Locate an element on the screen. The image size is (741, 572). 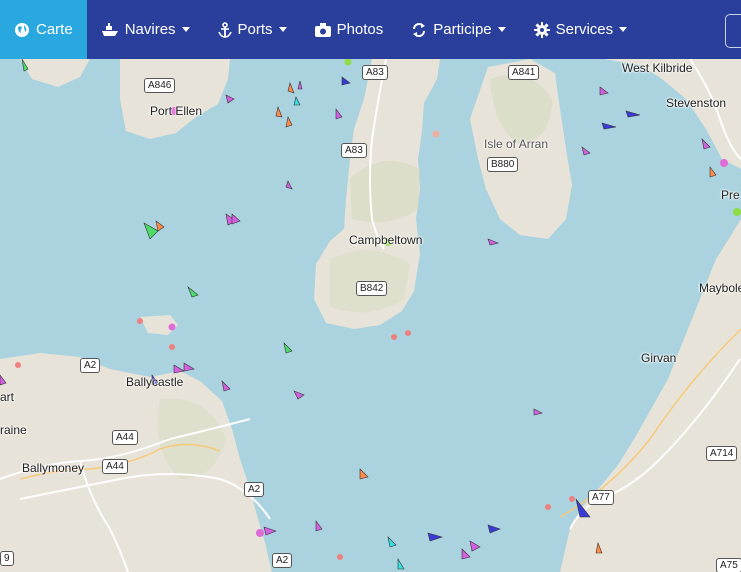
place-label-maybole: Maybole is located at coordinates (720, 288).